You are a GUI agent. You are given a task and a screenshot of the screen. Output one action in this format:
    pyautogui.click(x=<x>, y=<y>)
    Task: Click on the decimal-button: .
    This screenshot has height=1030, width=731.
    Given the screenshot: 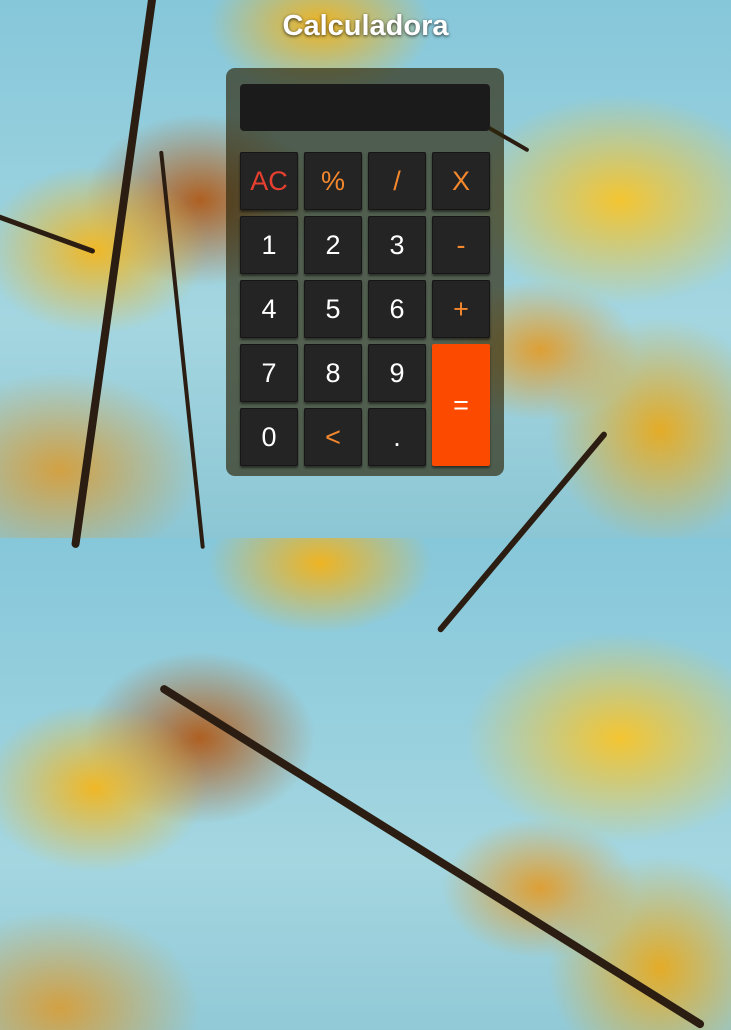 What is the action you would take?
    pyautogui.click(x=397, y=437)
    